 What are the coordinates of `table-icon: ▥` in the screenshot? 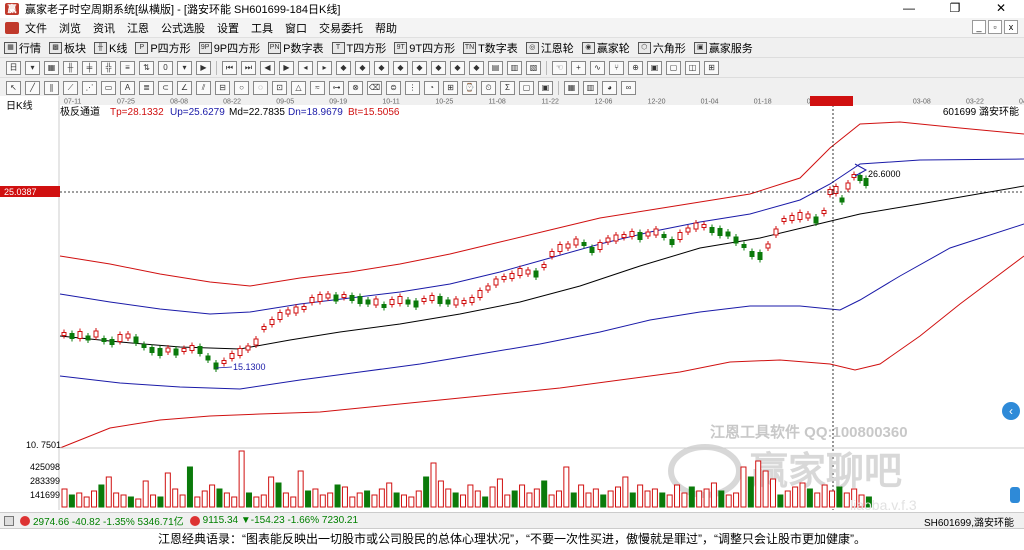 It's located at (514, 67).